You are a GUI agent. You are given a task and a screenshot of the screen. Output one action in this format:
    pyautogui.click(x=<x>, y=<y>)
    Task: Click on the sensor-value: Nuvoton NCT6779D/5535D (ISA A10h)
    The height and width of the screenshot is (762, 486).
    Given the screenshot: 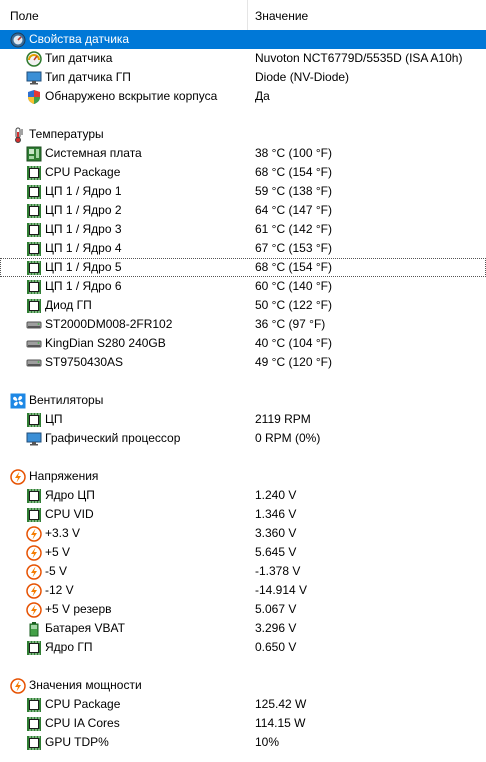 What is the action you would take?
    pyautogui.click(x=359, y=58)
    